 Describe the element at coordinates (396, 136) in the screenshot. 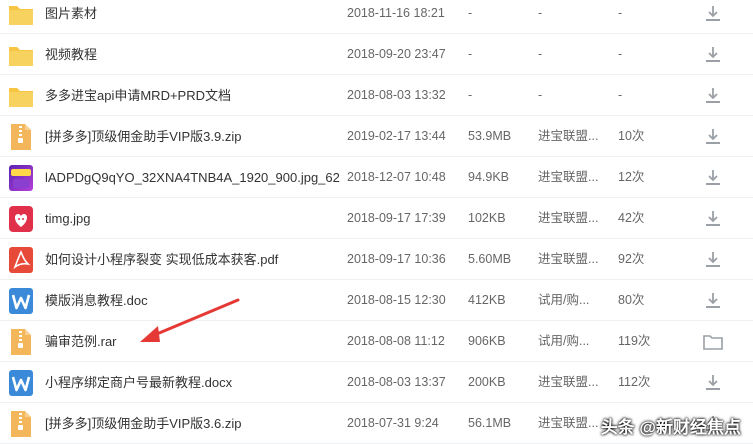

I see `file-date: 2019-02-17 13:44` at that location.